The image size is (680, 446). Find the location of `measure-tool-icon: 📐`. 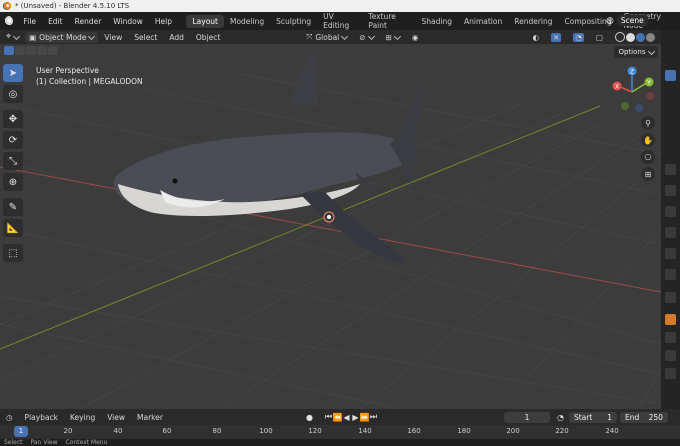

measure-tool-icon: 📐 is located at coordinates (13, 228).